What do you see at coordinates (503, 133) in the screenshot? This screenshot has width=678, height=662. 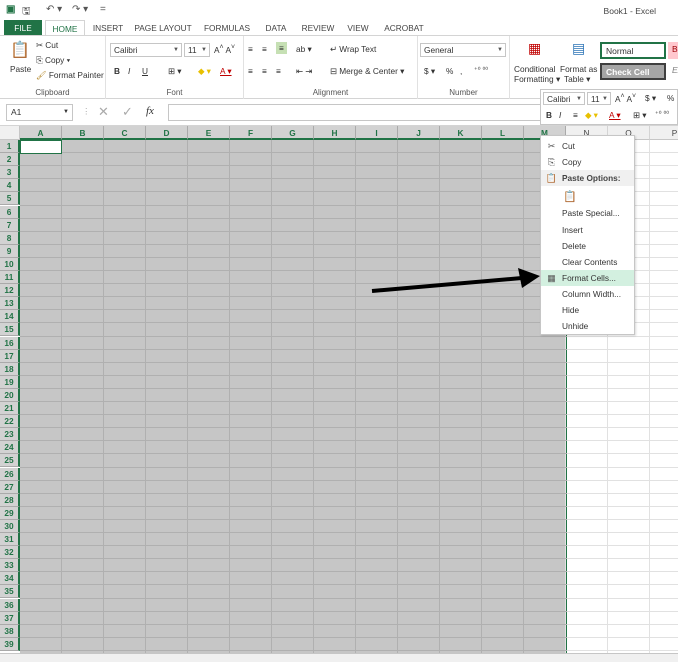 I see `column-header: L` at bounding box center [503, 133].